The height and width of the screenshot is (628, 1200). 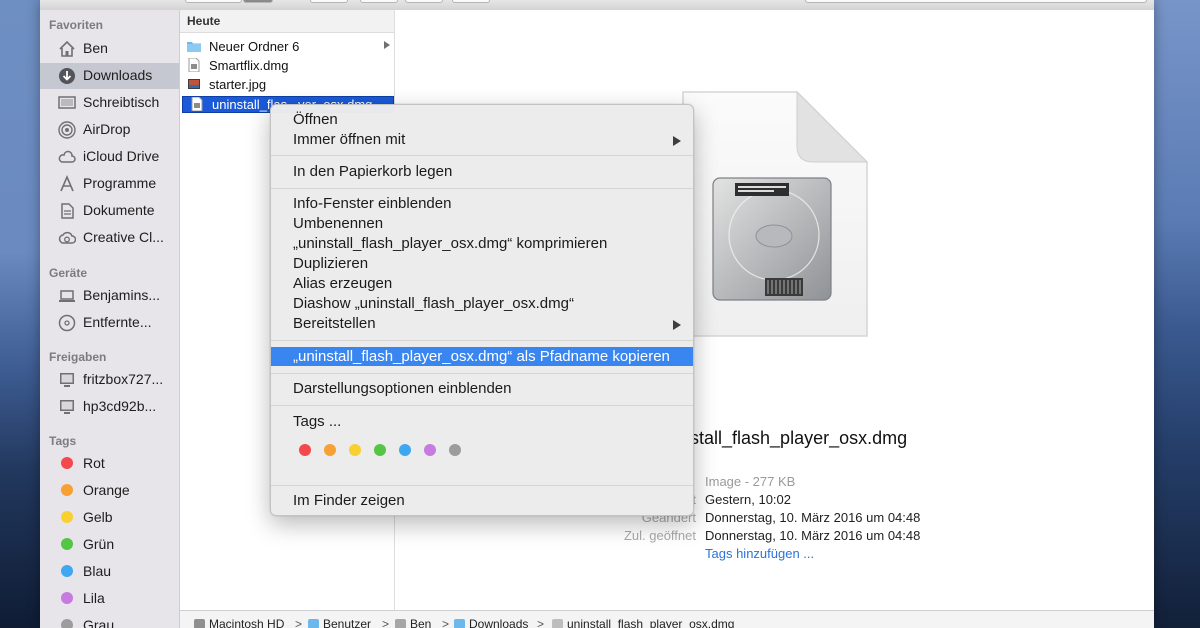 I want to click on menu-item-trash: In den Papierkorb legen, so click(x=482, y=172).